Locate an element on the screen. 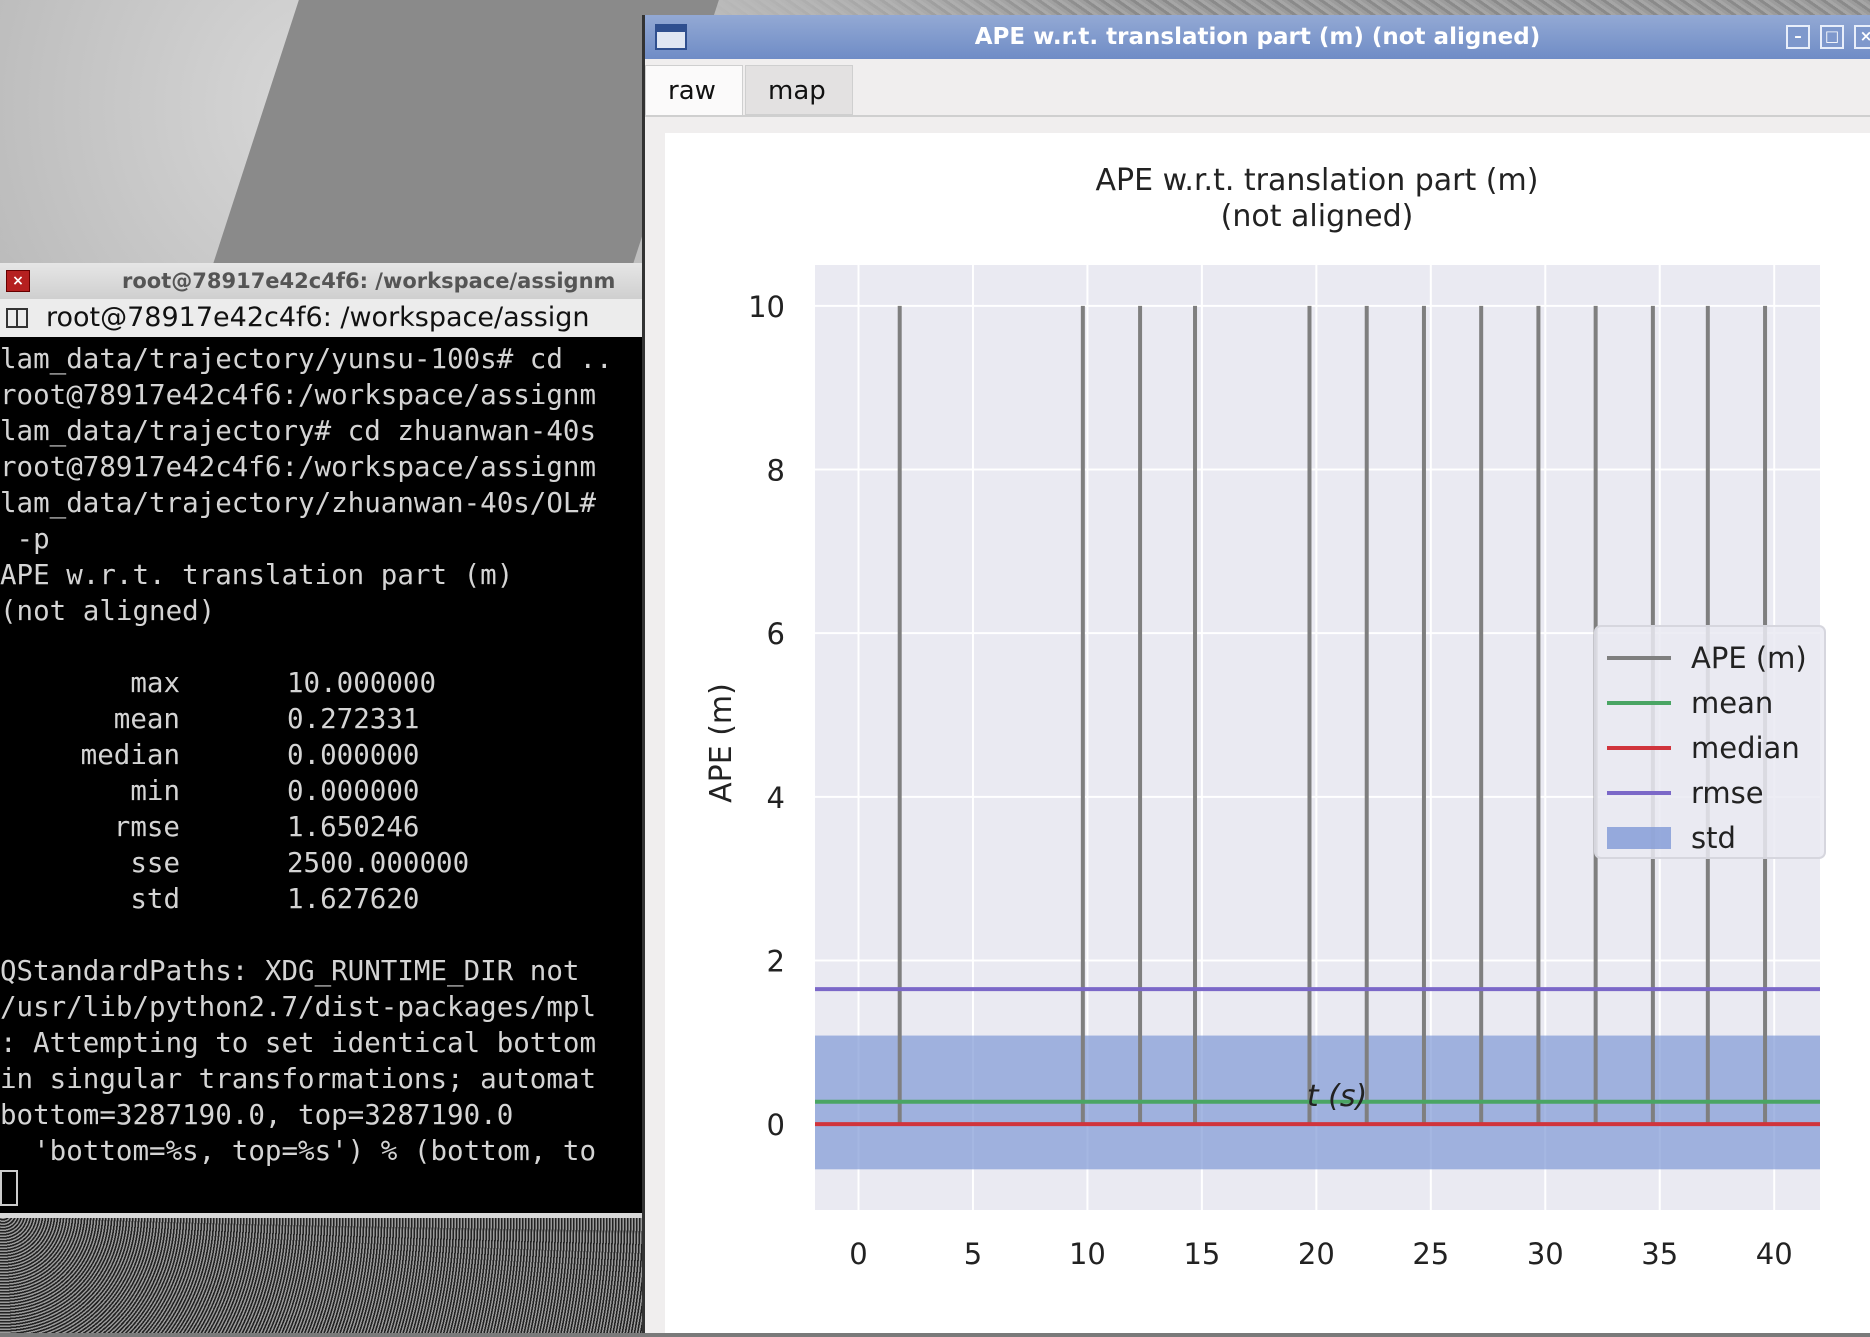  terminal-line: QStandardPaths: XDG_RUNTIME_DIR not is located at coordinates (290, 971).